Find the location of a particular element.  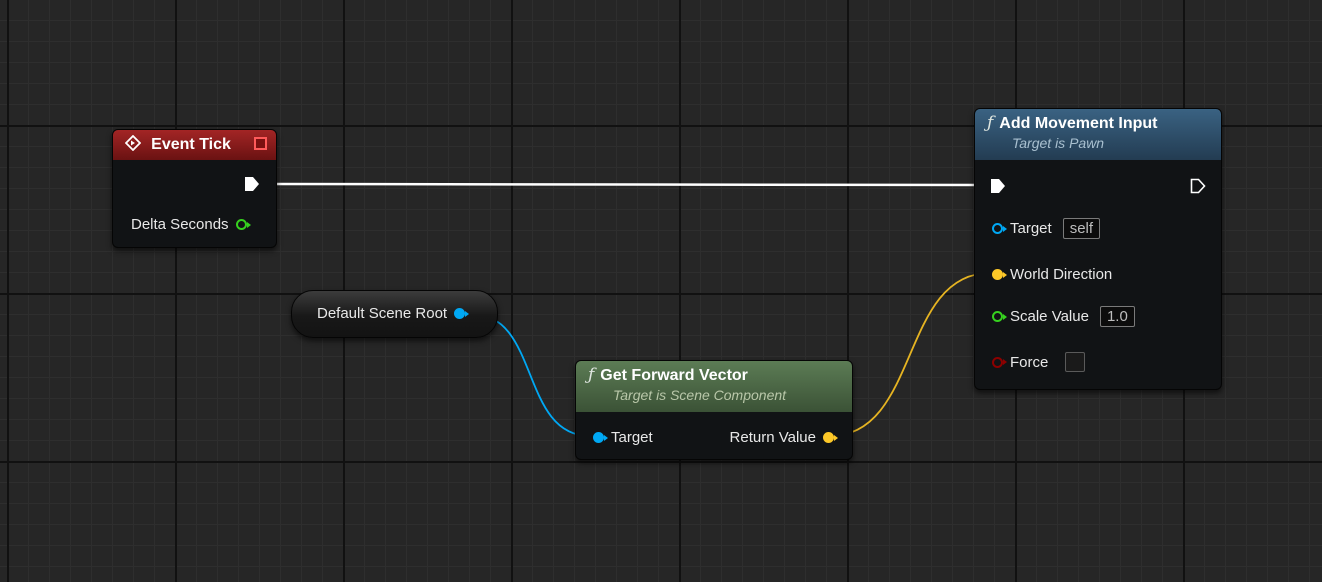

default-scene-root-out-pin is located at coordinates (460, 313).